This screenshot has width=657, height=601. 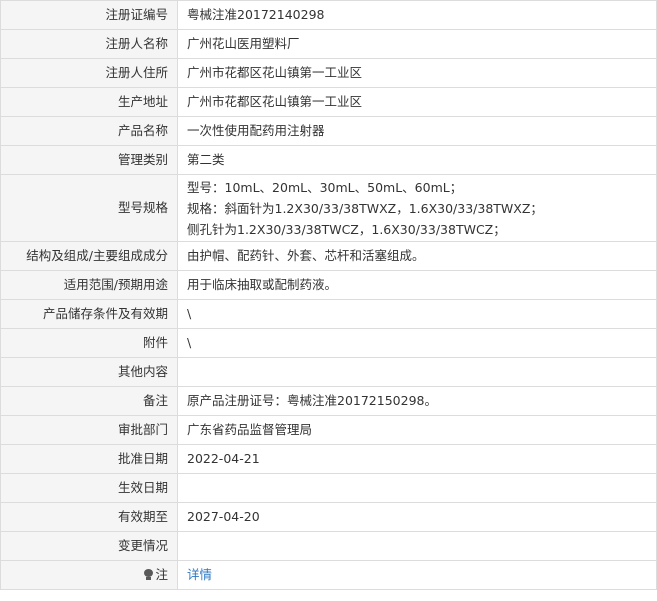 I want to click on row-note: 注 详情, so click(x=328, y=575).